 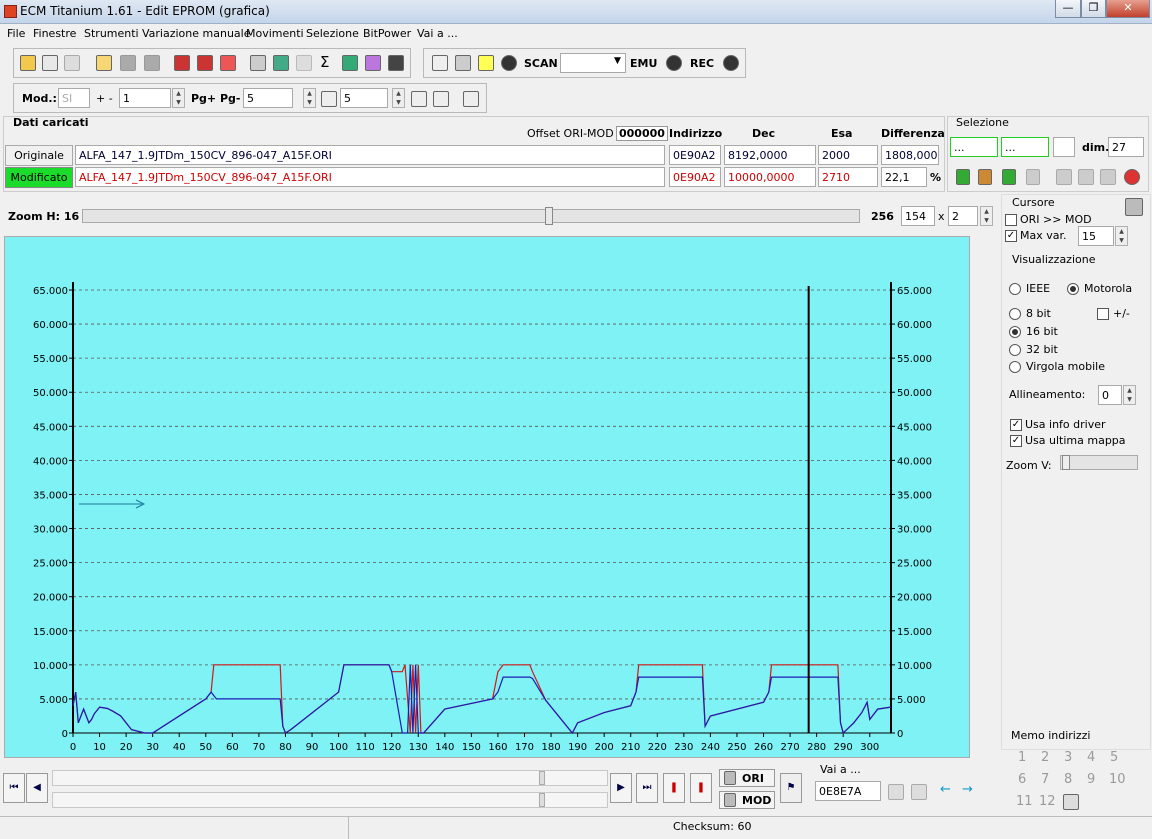 What do you see at coordinates (1064, 147) in the screenshot?
I see `selection-extra` at bounding box center [1064, 147].